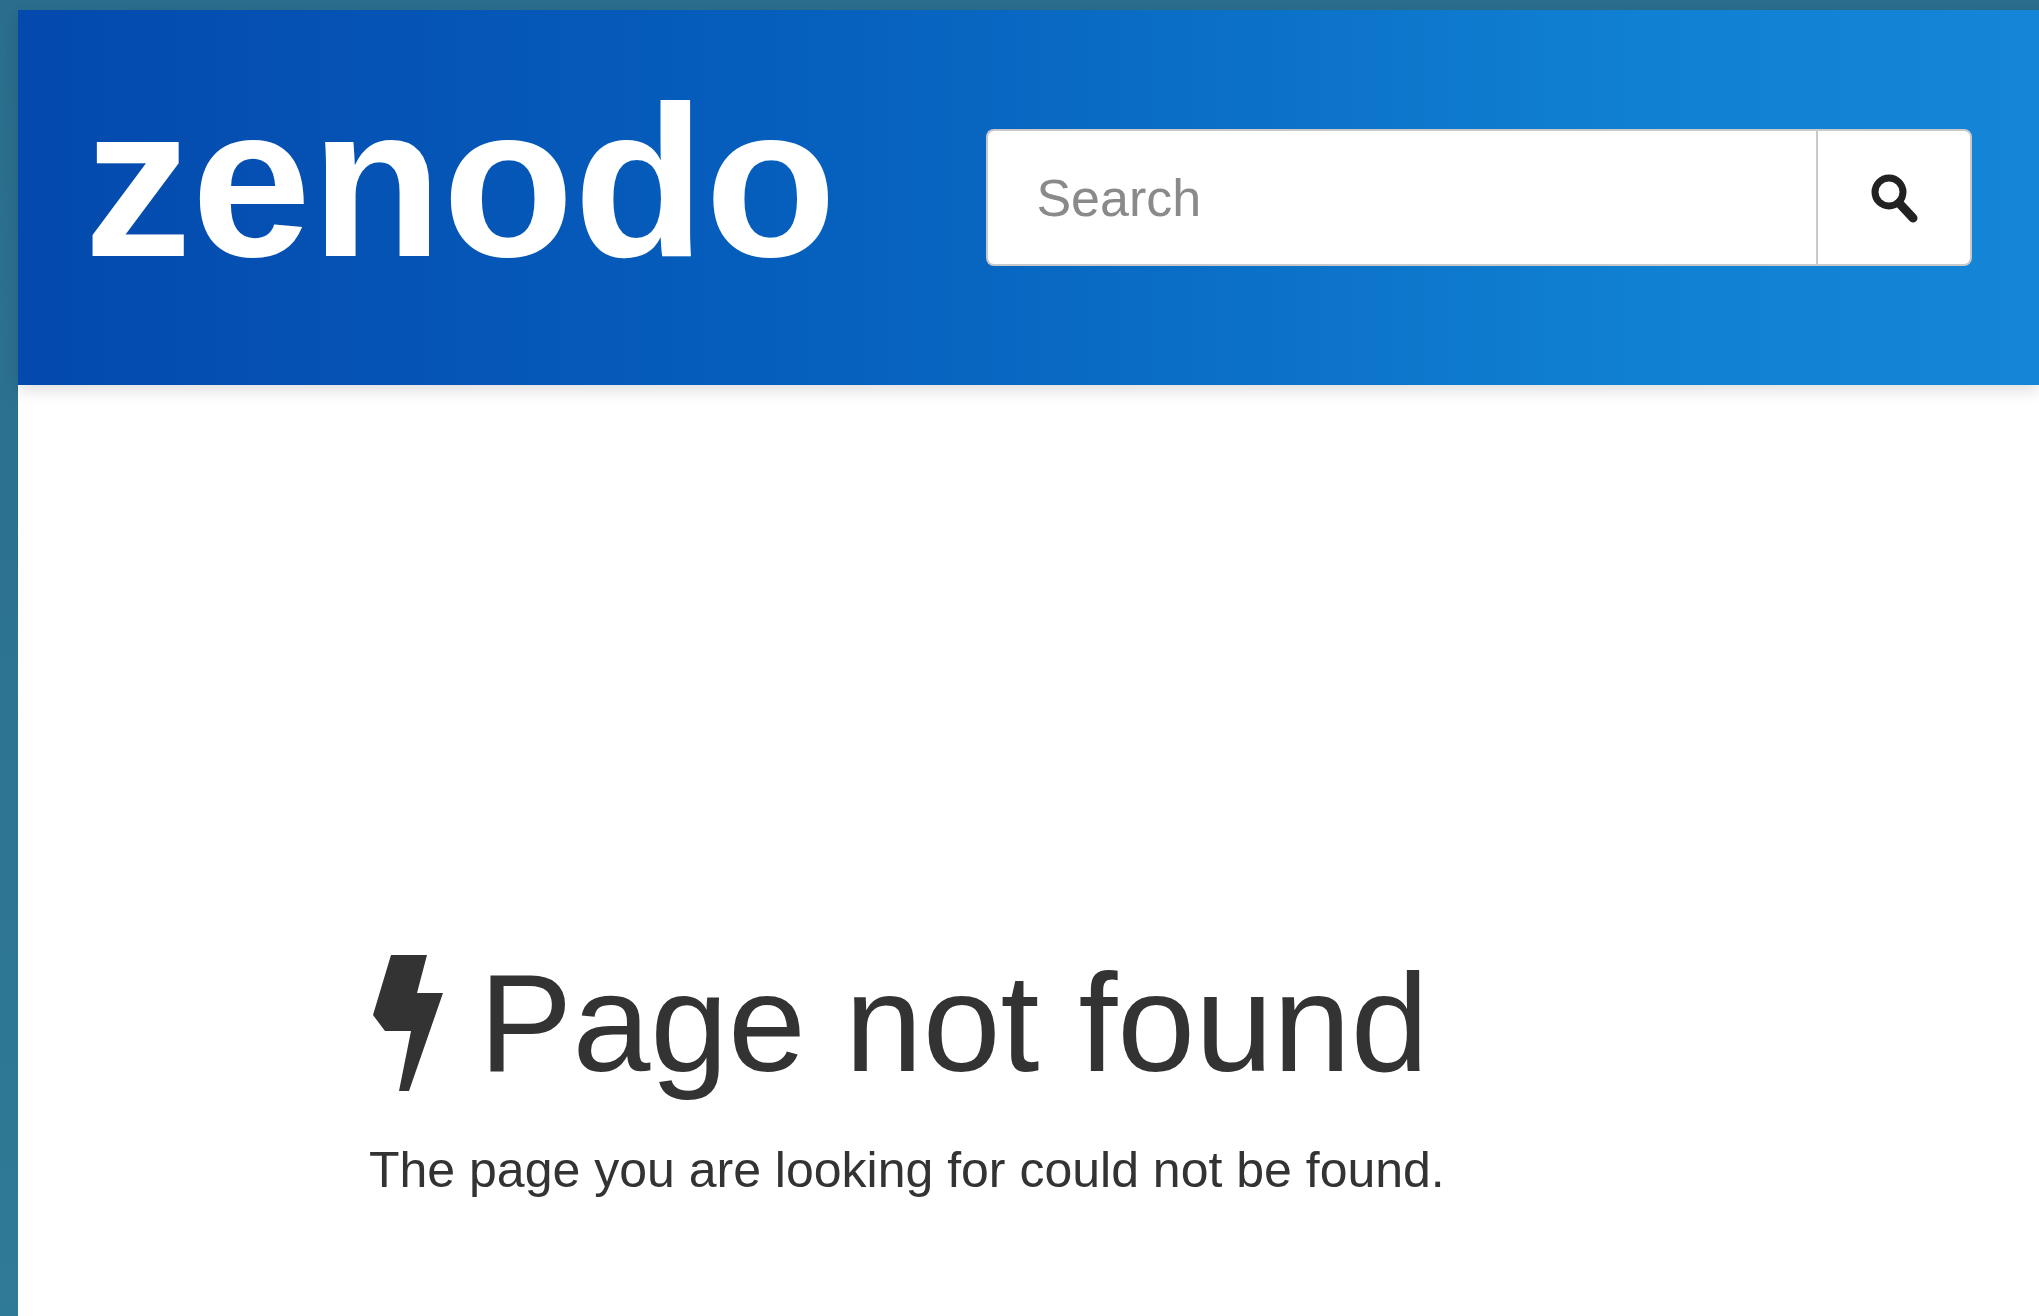 This screenshot has width=2039, height=1316. Describe the element at coordinates (460, 182) in the screenshot. I see `zenodo-logo: zenodo` at that location.